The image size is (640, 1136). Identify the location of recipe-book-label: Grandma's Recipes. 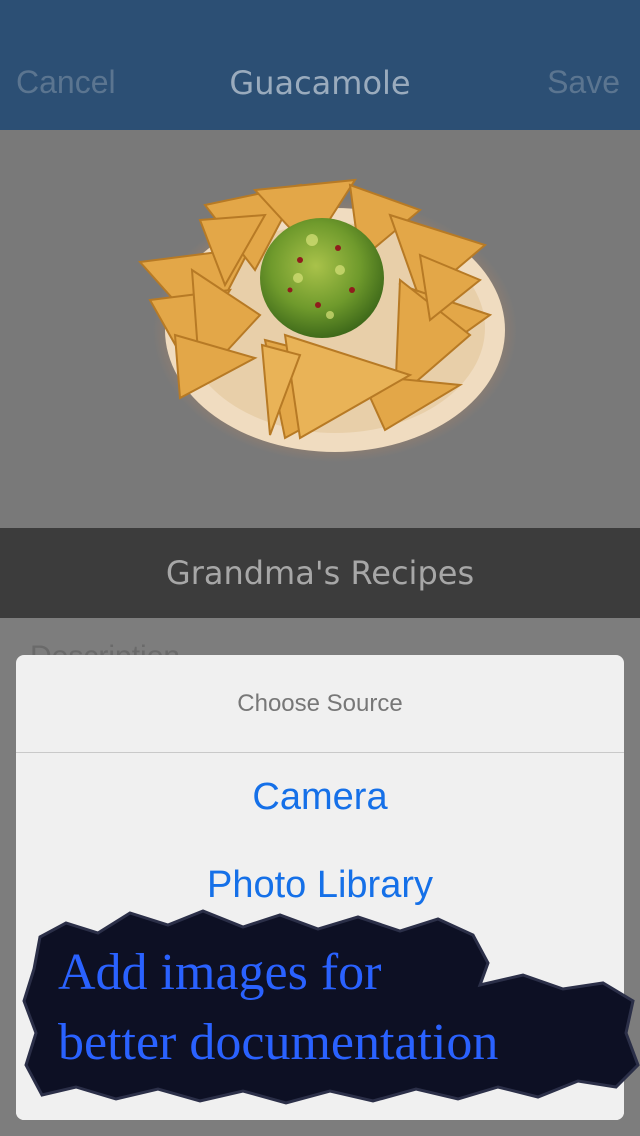
(320, 573).